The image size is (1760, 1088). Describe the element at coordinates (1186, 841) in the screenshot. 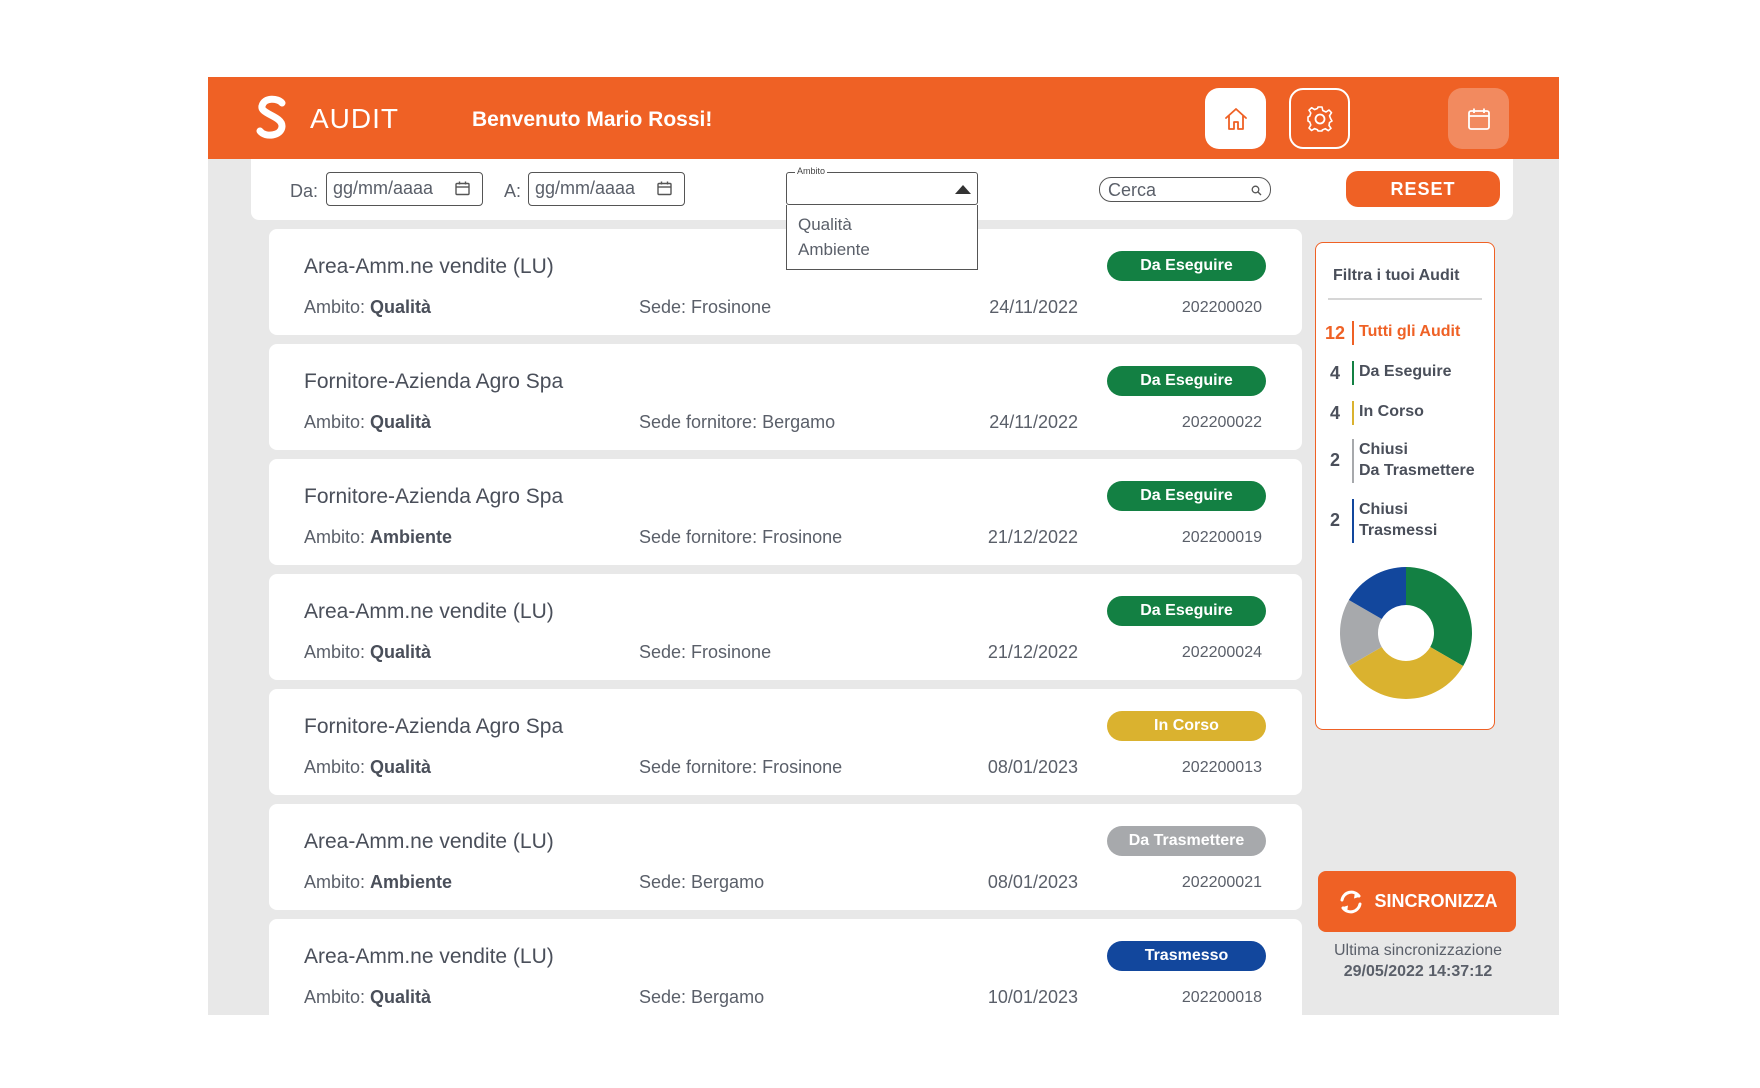

I see `status-badge: Da Trasmettere` at that location.